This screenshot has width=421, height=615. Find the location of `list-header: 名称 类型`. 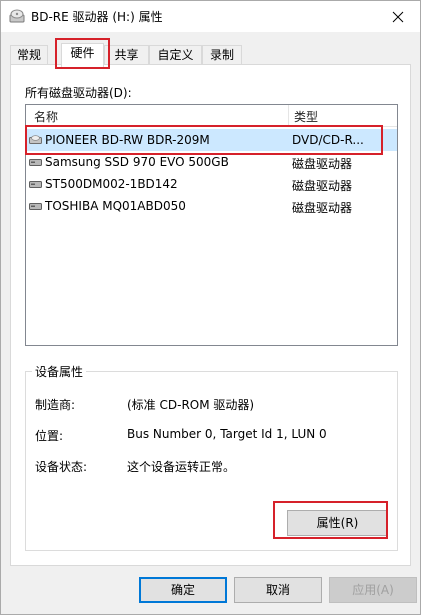

list-header: 名称 类型 is located at coordinates (211, 116).